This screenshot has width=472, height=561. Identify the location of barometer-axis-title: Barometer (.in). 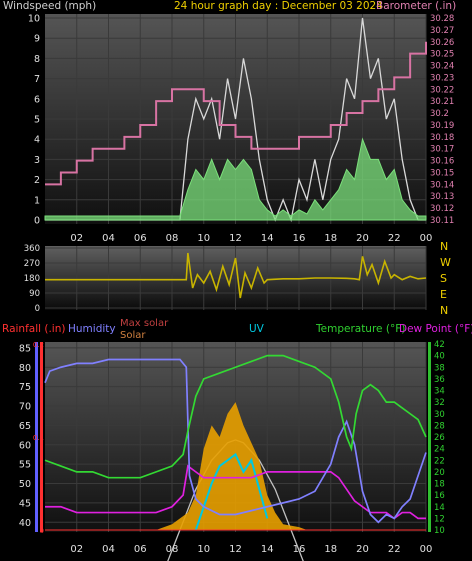
(416, 6).